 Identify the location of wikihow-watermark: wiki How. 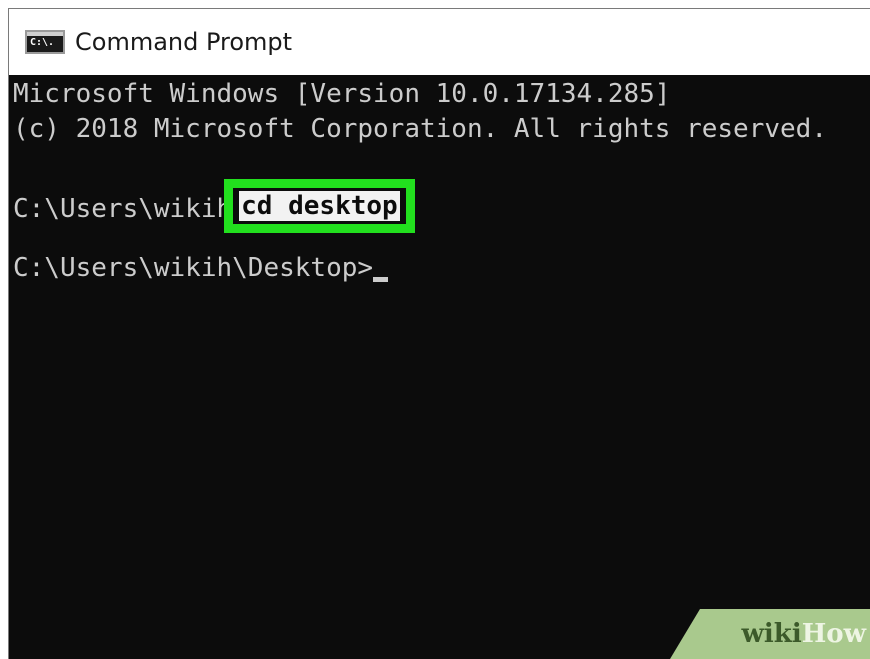
(770, 634).